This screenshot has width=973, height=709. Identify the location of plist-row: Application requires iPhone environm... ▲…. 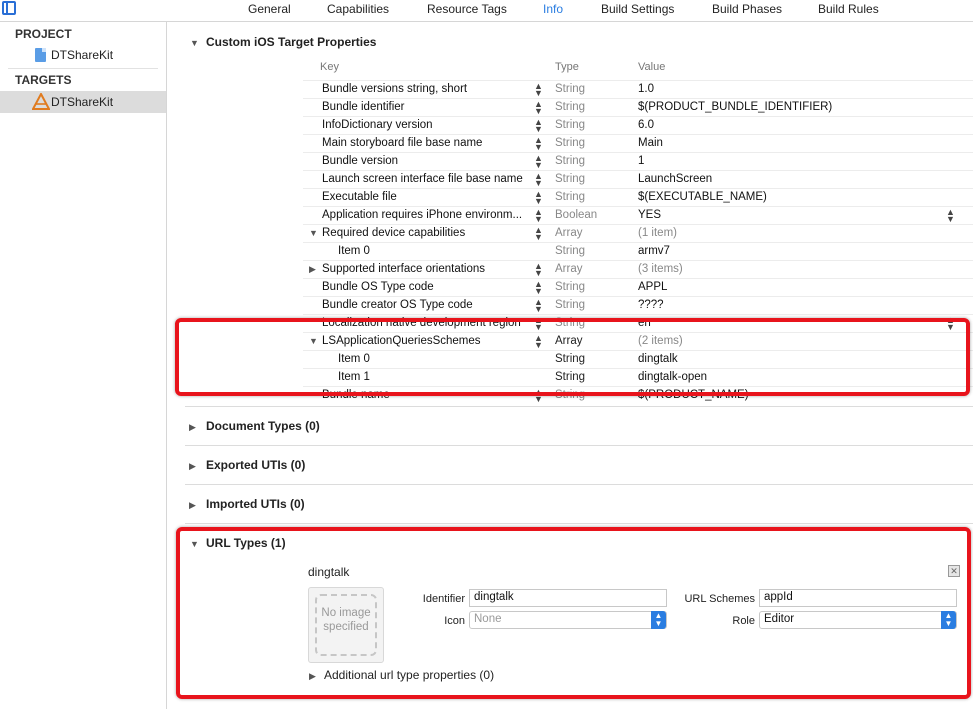
(638, 215).